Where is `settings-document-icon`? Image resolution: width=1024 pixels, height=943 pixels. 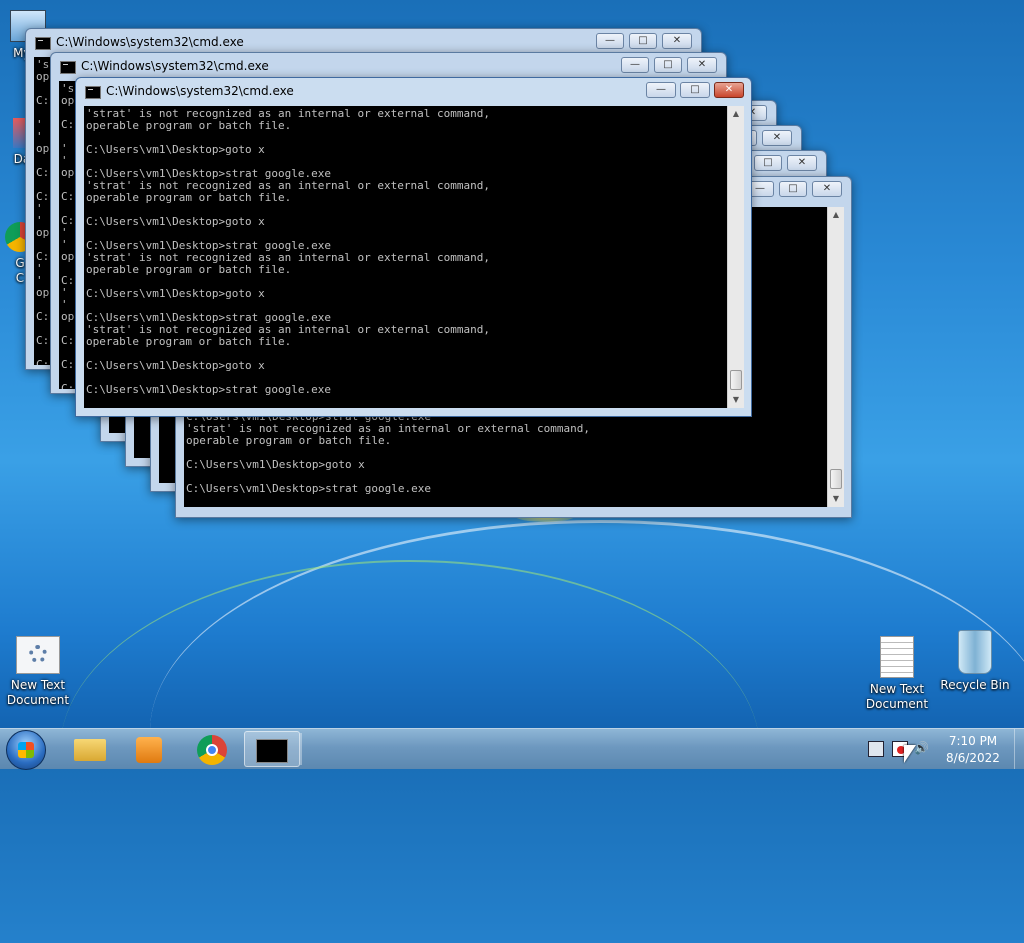 settings-document-icon is located at coordinates (38, 655).